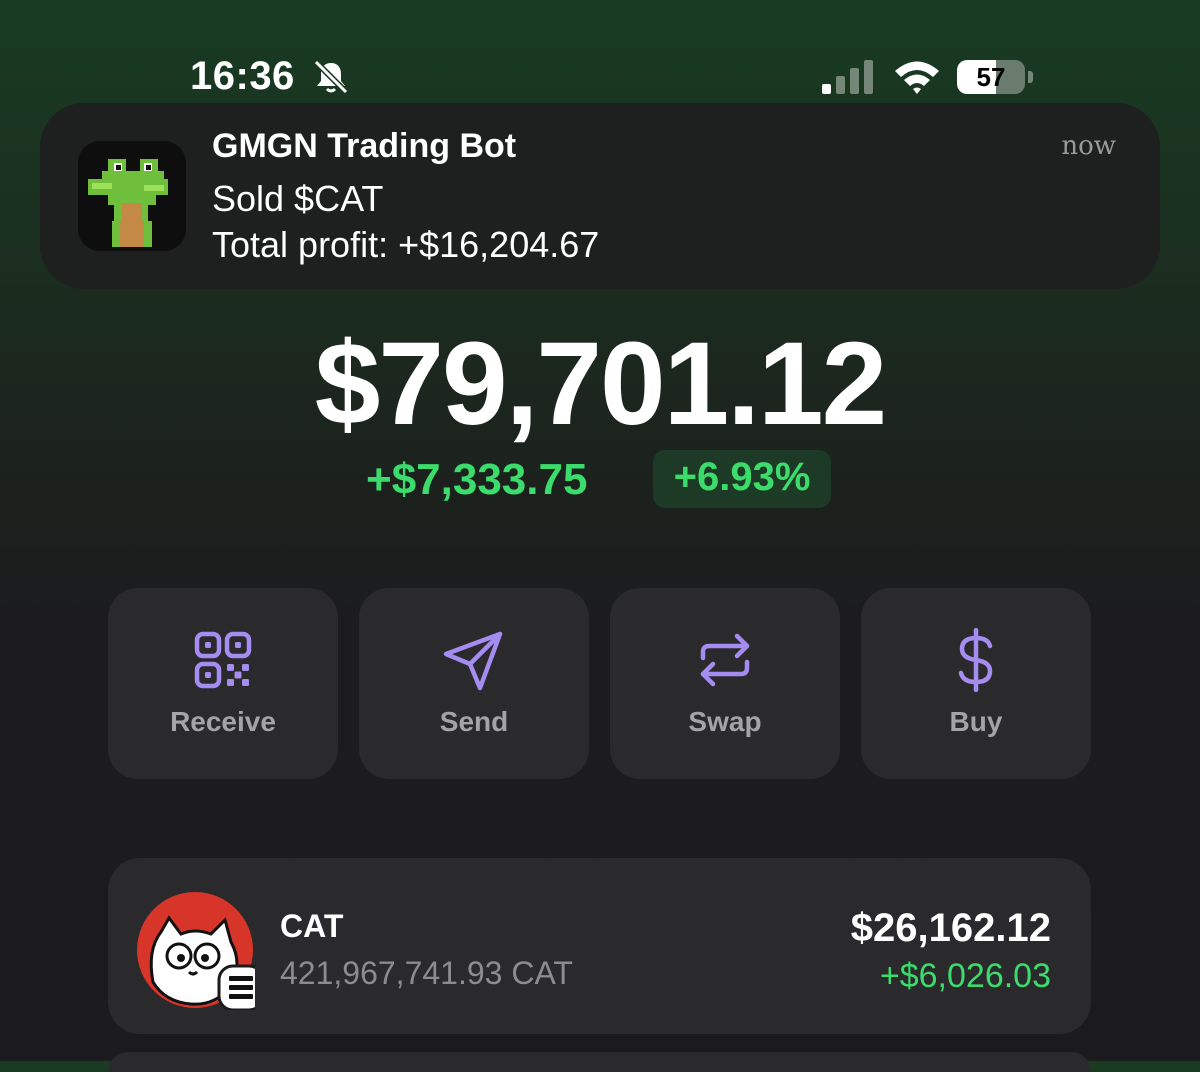 The image size is (1200, 1072). I want to click on battery-level: 57, so click(991, 77).